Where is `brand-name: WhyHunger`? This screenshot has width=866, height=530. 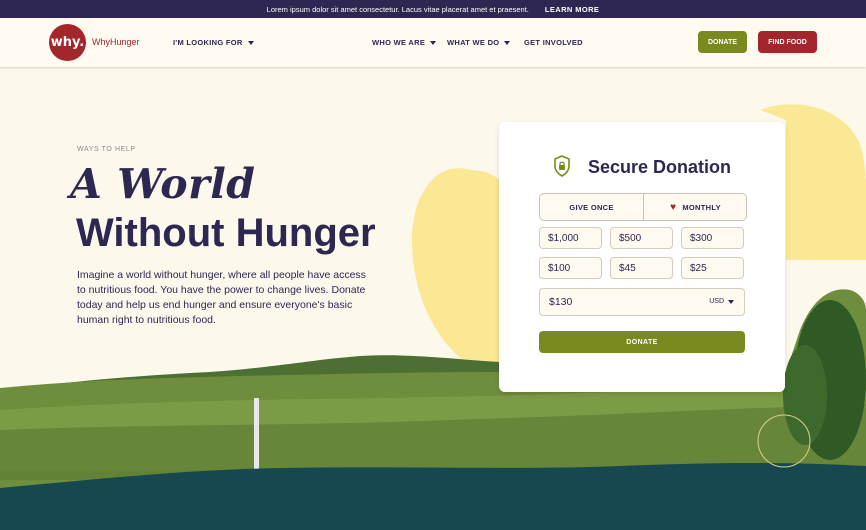 brand-name: WhyHunger is located at coordinates (116, 42).